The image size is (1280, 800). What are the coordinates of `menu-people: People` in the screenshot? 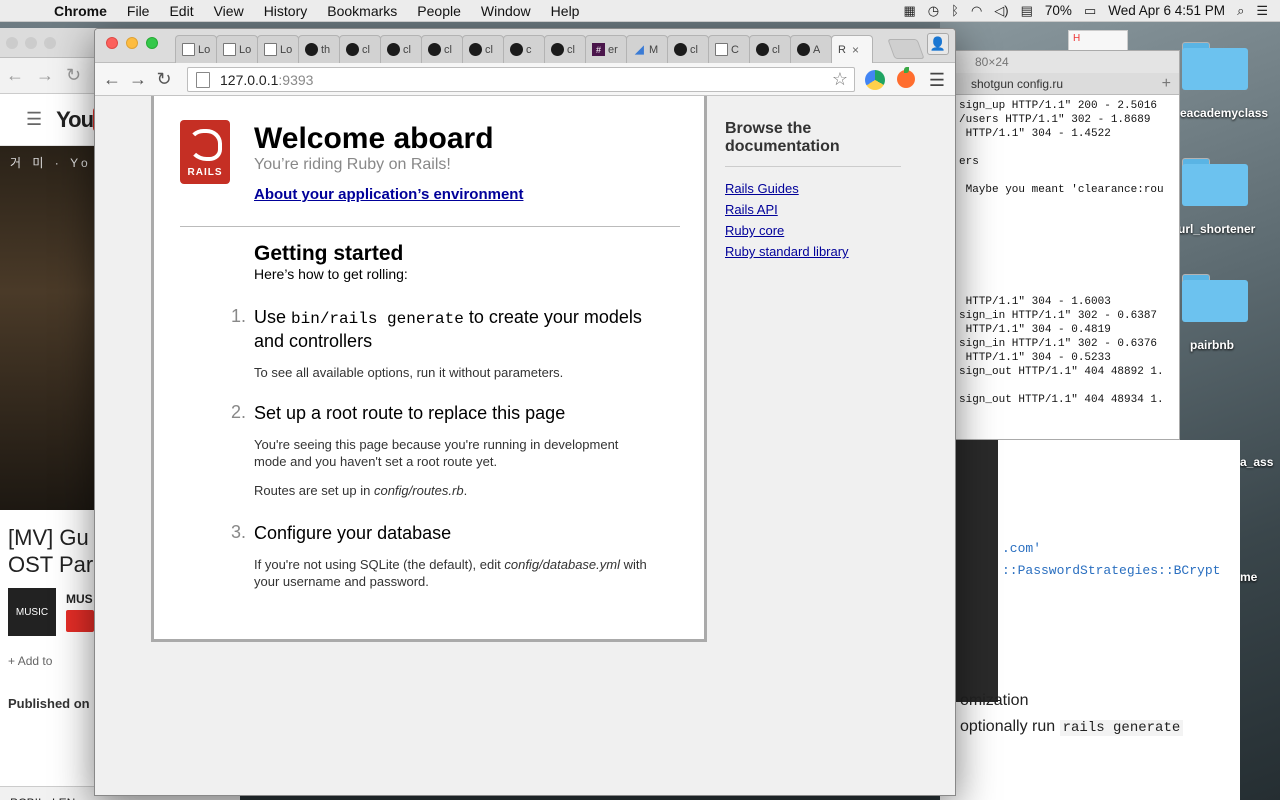 It's located at (439, 11).